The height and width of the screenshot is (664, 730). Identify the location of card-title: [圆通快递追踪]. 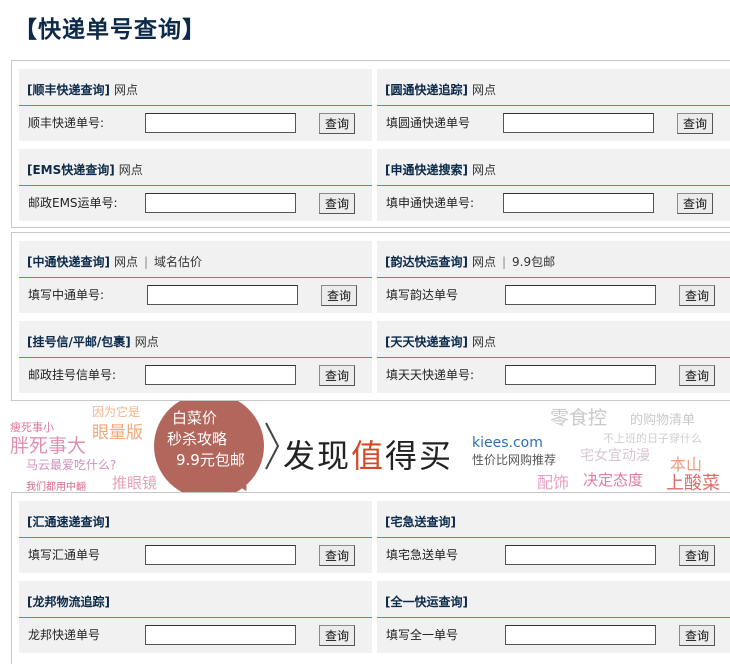
(426, 90).